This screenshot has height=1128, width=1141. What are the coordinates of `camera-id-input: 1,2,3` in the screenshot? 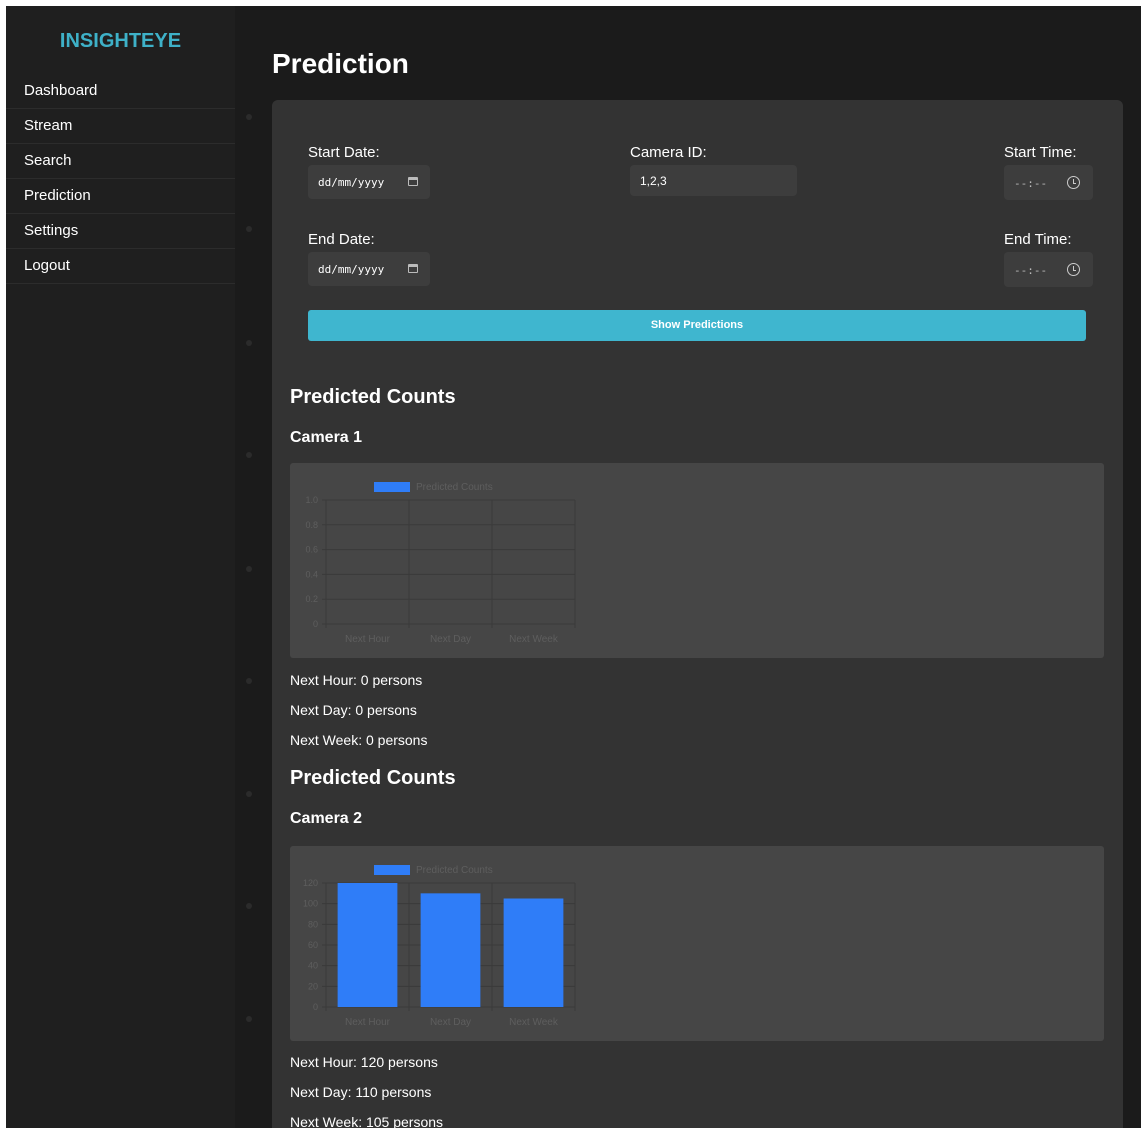 It's located at (713, 180).